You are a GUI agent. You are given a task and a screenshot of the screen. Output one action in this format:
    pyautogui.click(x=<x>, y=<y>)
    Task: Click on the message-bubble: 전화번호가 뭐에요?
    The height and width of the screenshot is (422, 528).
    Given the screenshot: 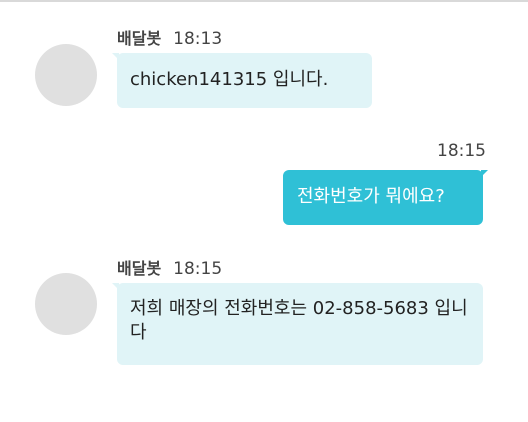 What is the action you would take?
    pyautogui.click(x=385, y=197)
    